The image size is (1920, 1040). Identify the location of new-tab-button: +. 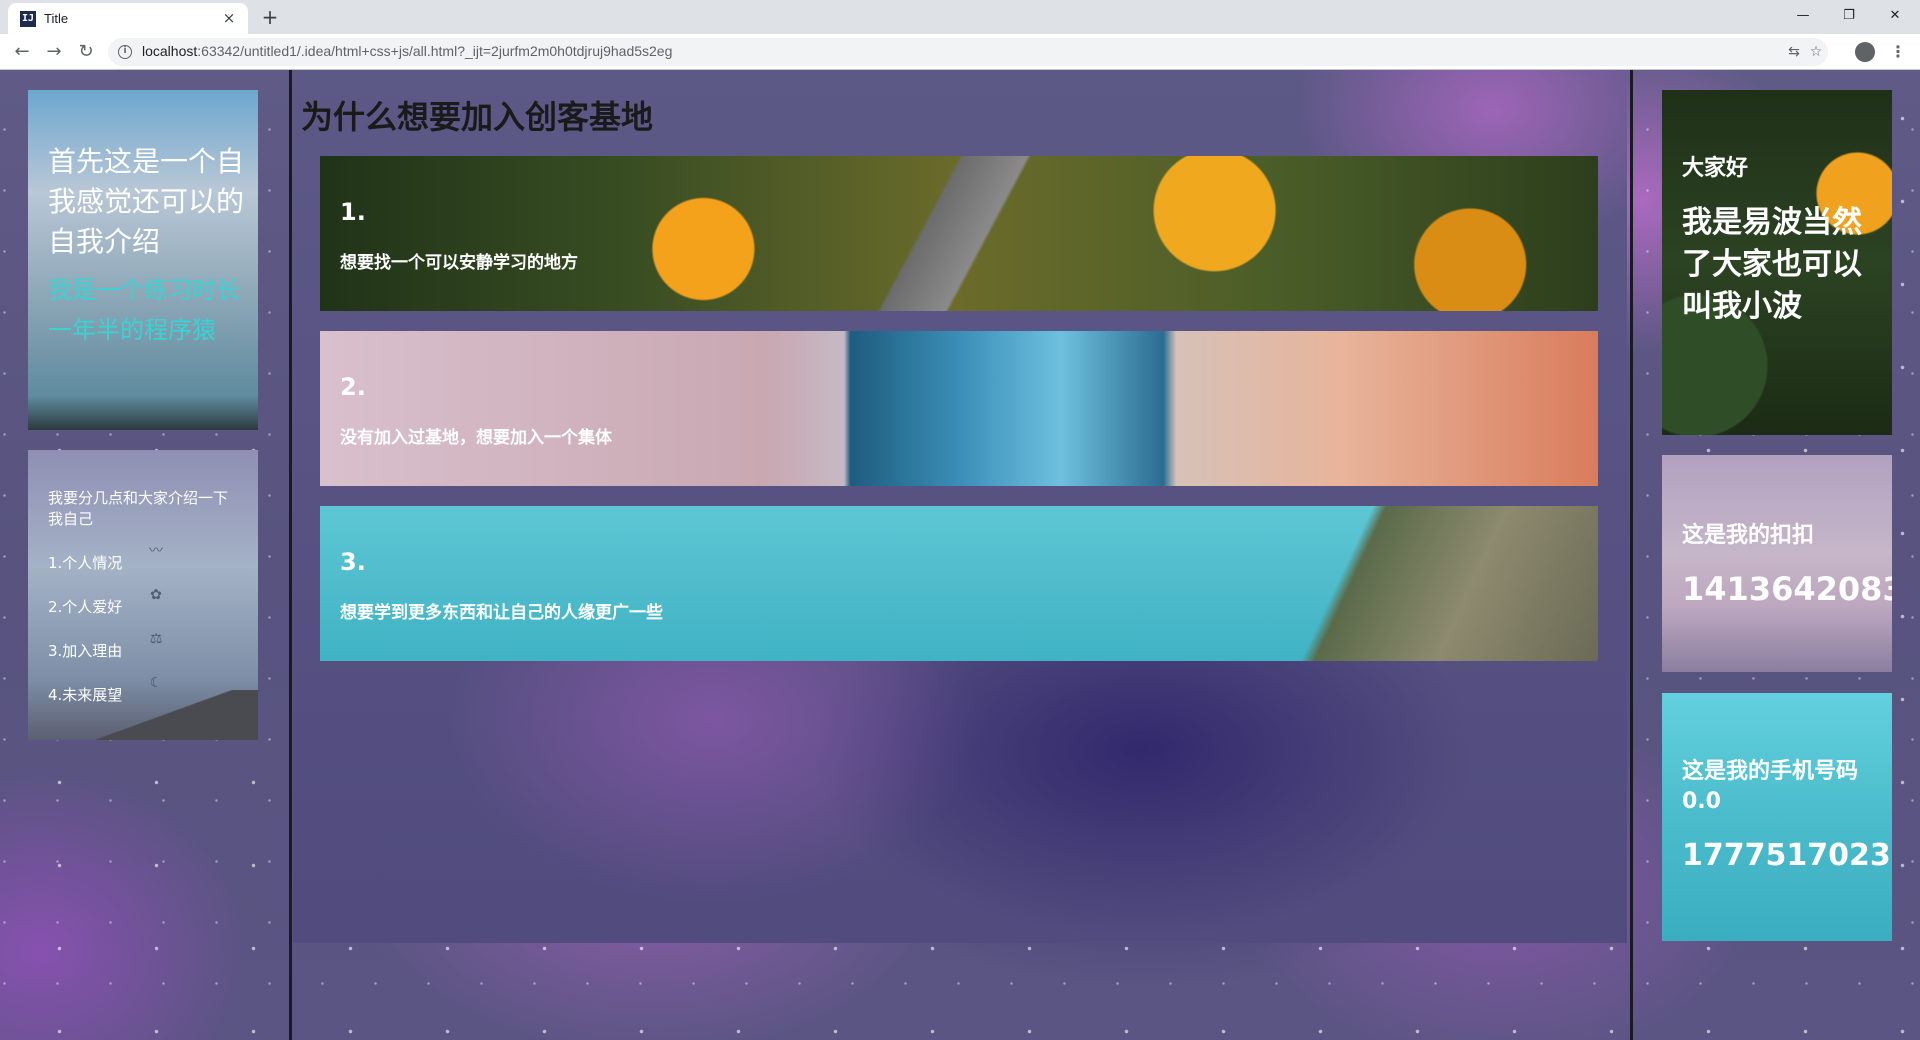
(270, 17).